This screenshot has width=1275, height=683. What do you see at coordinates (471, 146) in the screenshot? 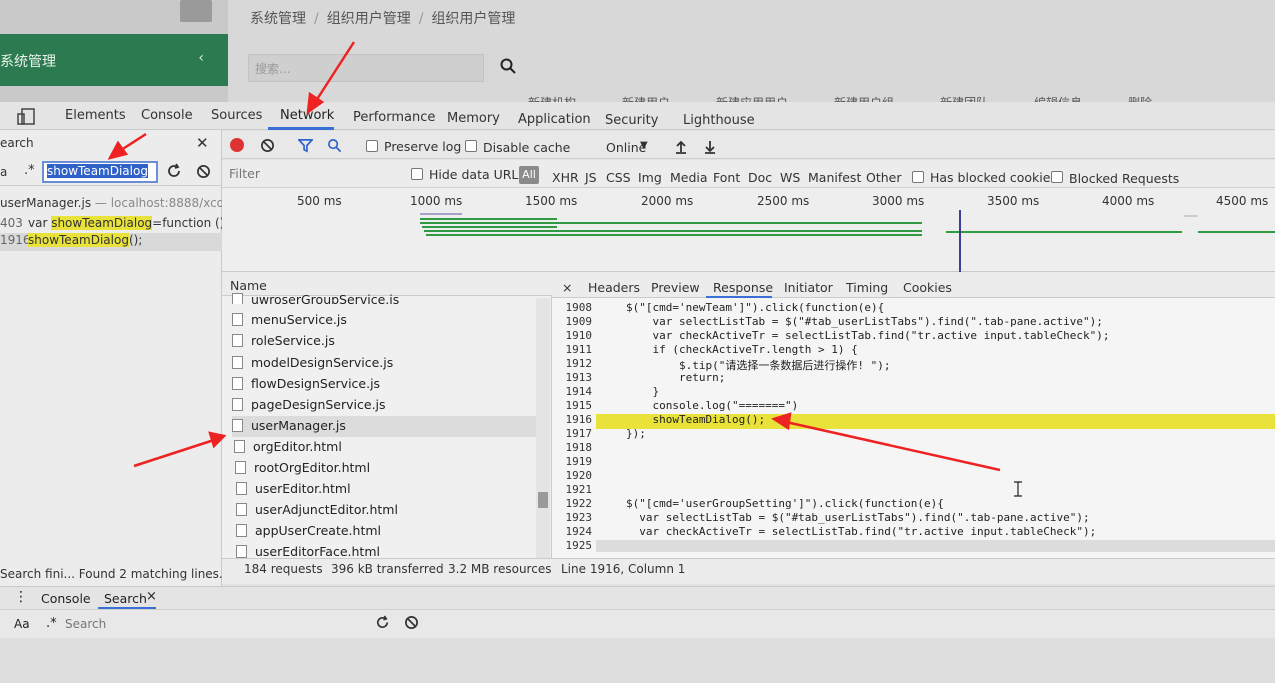
I see `disable-cache-checkbox` at bounding box center [471, 146].